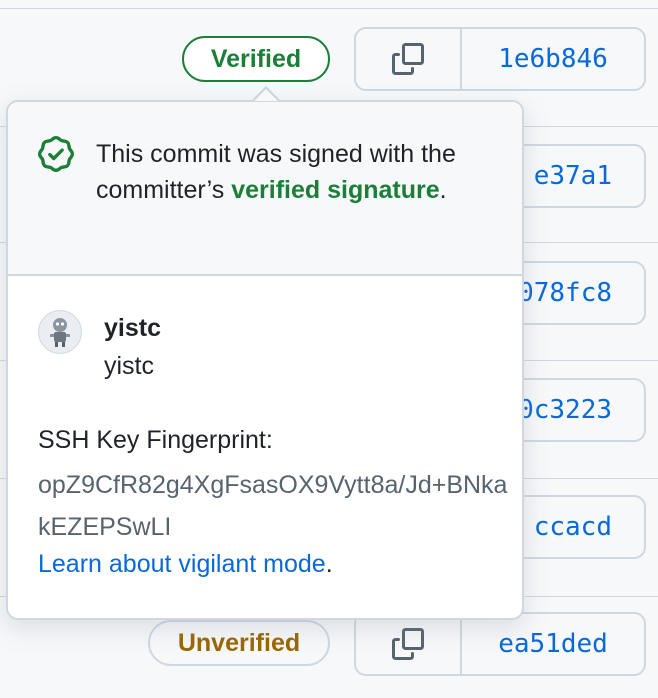 The height and width of the screenshot is (698, 658). I want to click on learn-more: Learn about vigilant mode., so click(185, 564).